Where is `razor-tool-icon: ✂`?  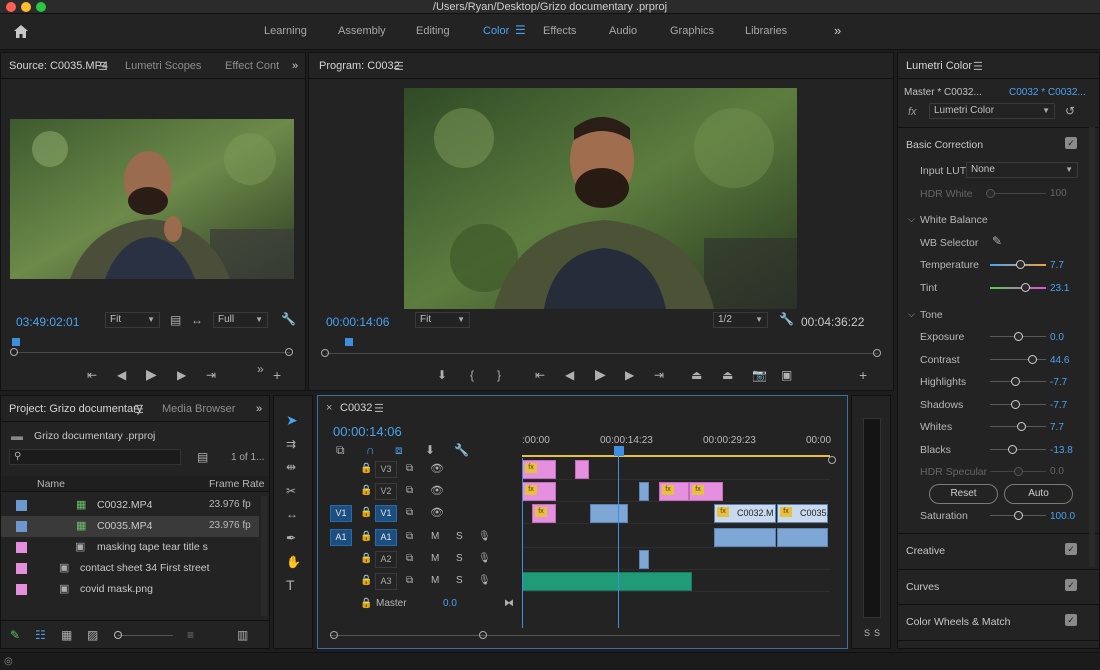
razor-tool-icon: ✂ is located at coordinates (291, 491).